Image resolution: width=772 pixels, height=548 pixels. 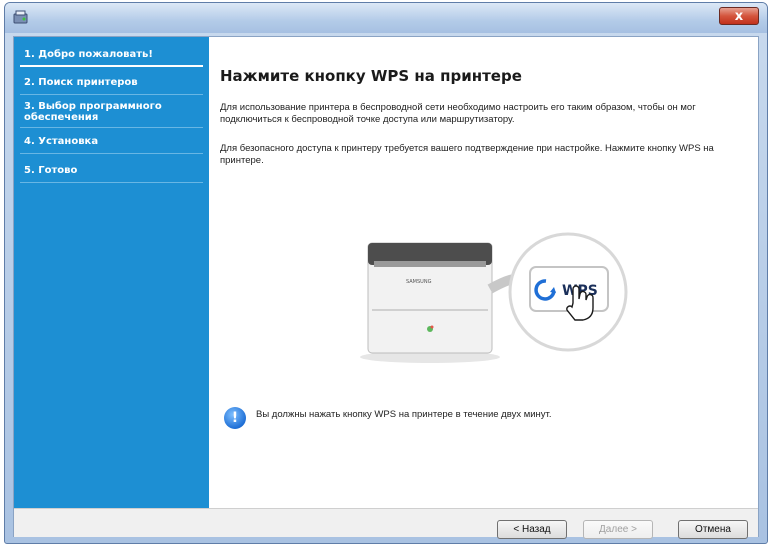 What do you see at coordinates (235, 418) in the screenshot?
I see `info-icon: !` at bounding box center [235, 418].